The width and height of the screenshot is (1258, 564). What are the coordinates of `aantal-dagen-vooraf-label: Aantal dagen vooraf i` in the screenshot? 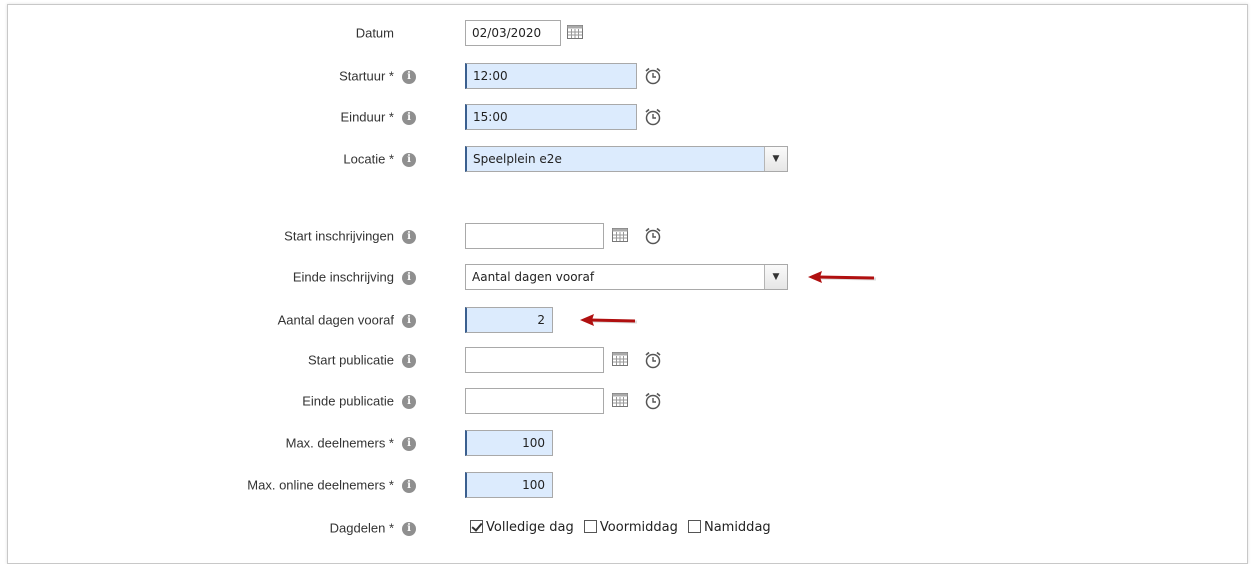 It's located at (347, 320).